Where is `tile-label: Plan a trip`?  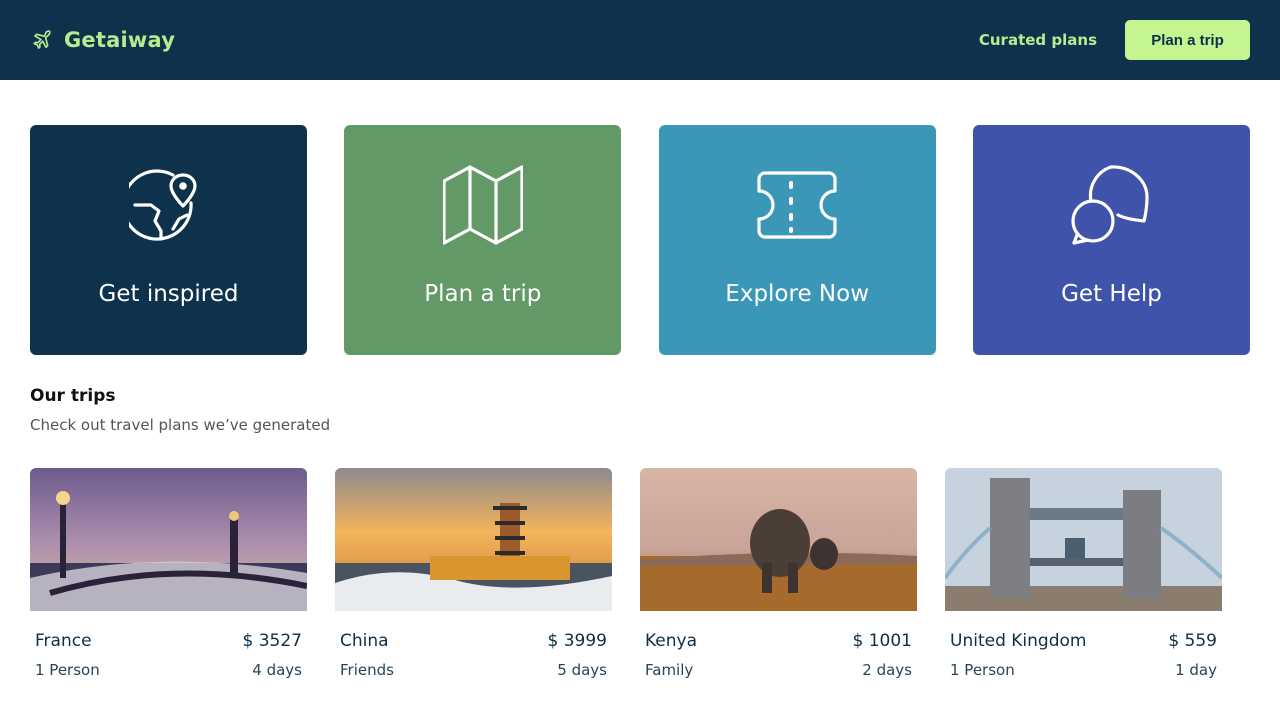 tile-label: Plan a trip is located at coordinates (483, 294).